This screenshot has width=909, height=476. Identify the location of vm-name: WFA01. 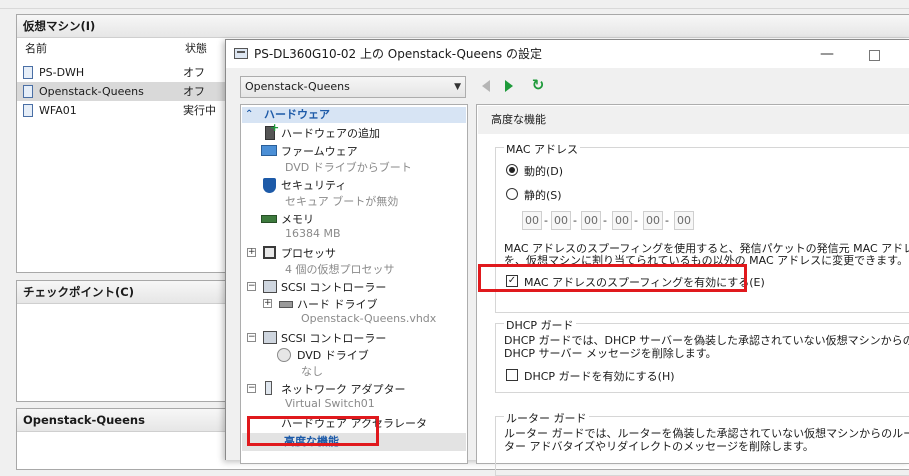
(58, 110).